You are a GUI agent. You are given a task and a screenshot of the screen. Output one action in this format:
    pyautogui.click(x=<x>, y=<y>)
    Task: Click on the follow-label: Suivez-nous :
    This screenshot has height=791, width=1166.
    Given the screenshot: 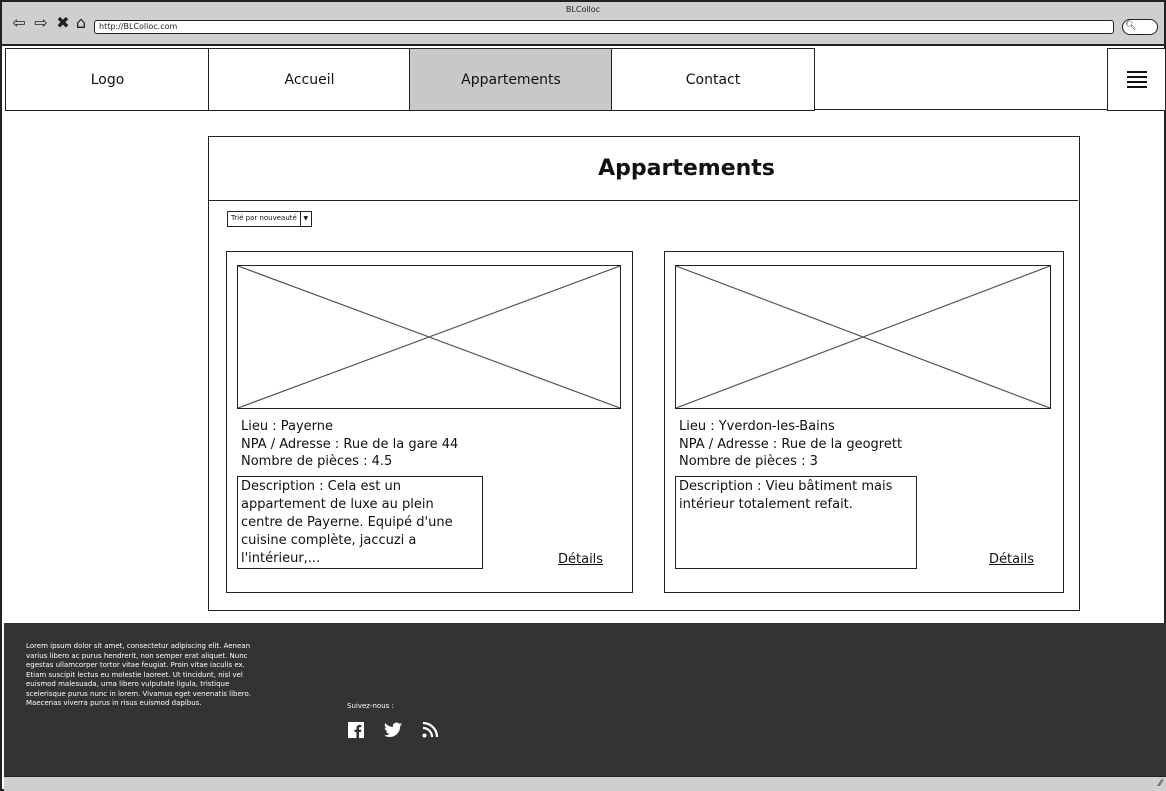 What is the action you would take?
    pyautogui.click(x=370, y=706)
    